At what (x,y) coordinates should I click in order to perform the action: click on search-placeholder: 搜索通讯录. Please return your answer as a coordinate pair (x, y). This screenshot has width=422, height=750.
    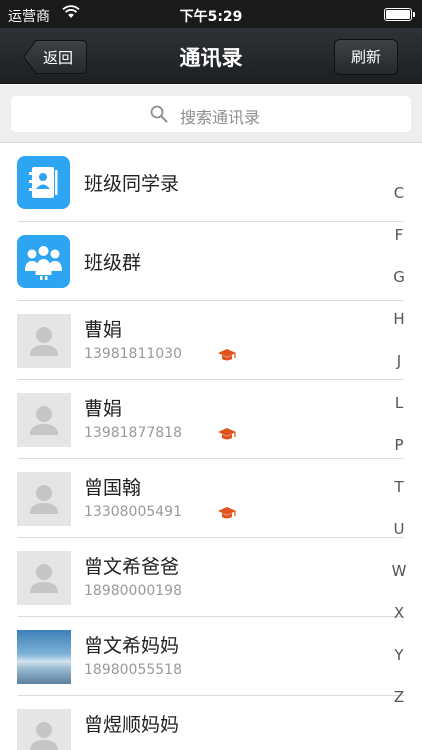
    Looking at the image, I should click on (220, 117).